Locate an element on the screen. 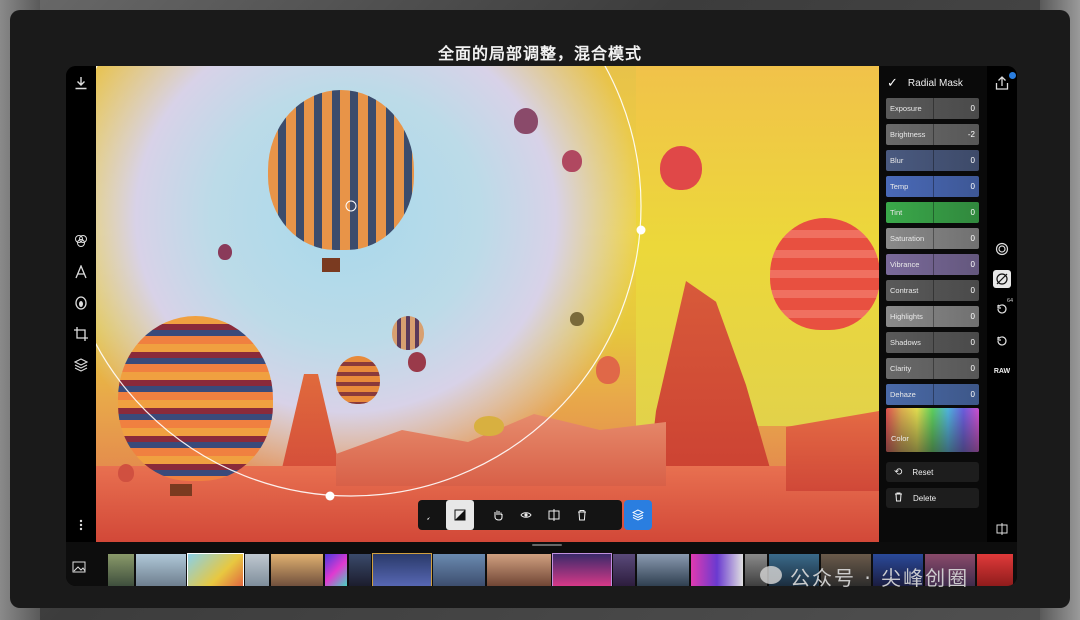  slider-brightness: Brightness -2 is located at coordinates (932, 134).